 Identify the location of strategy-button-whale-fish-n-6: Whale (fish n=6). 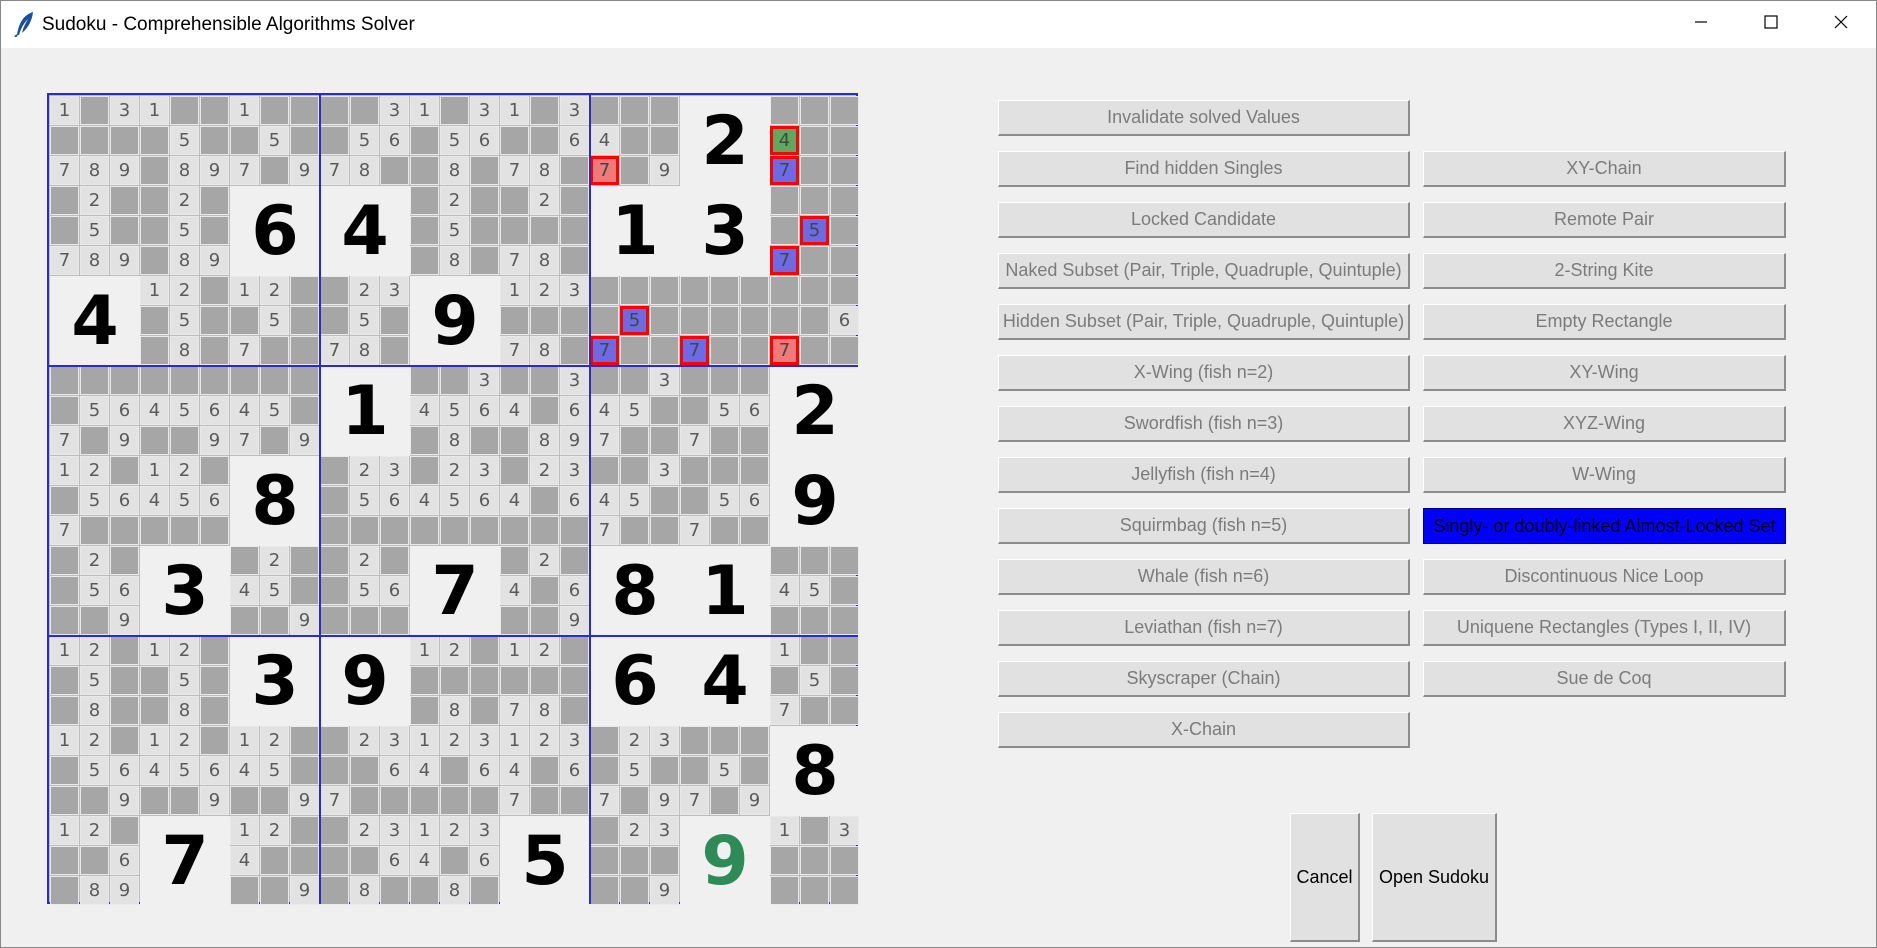
(1204, 577).